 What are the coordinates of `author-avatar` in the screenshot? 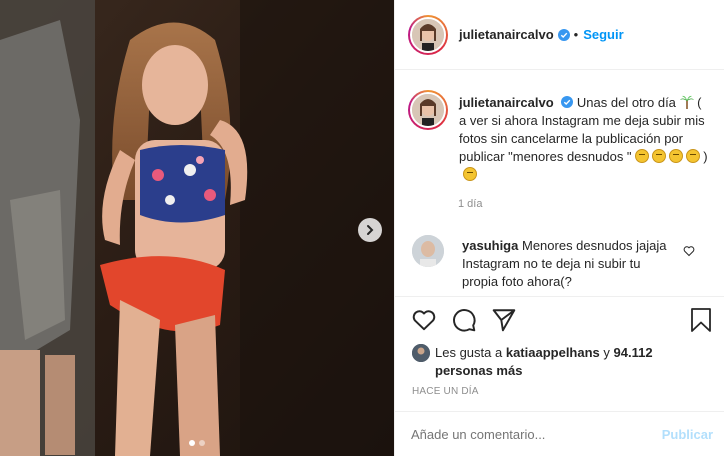 It's located at (428, 34).